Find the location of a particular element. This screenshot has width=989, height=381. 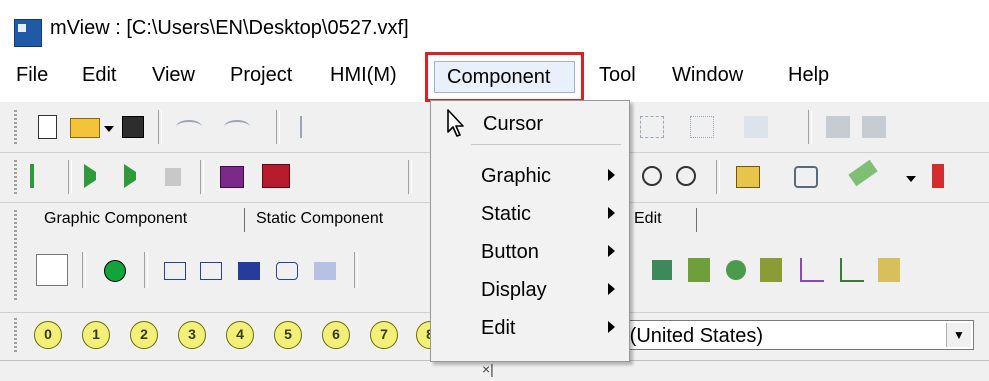

state-6-button: 6 is located at coordinates (336, 335).